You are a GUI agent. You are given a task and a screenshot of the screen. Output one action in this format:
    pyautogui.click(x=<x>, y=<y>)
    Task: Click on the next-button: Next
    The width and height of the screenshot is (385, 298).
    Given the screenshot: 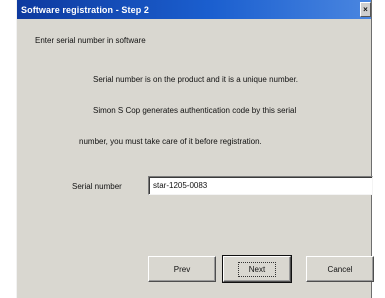 What is the action you would take?
    pyautogui.click(x=257, y=269)
    